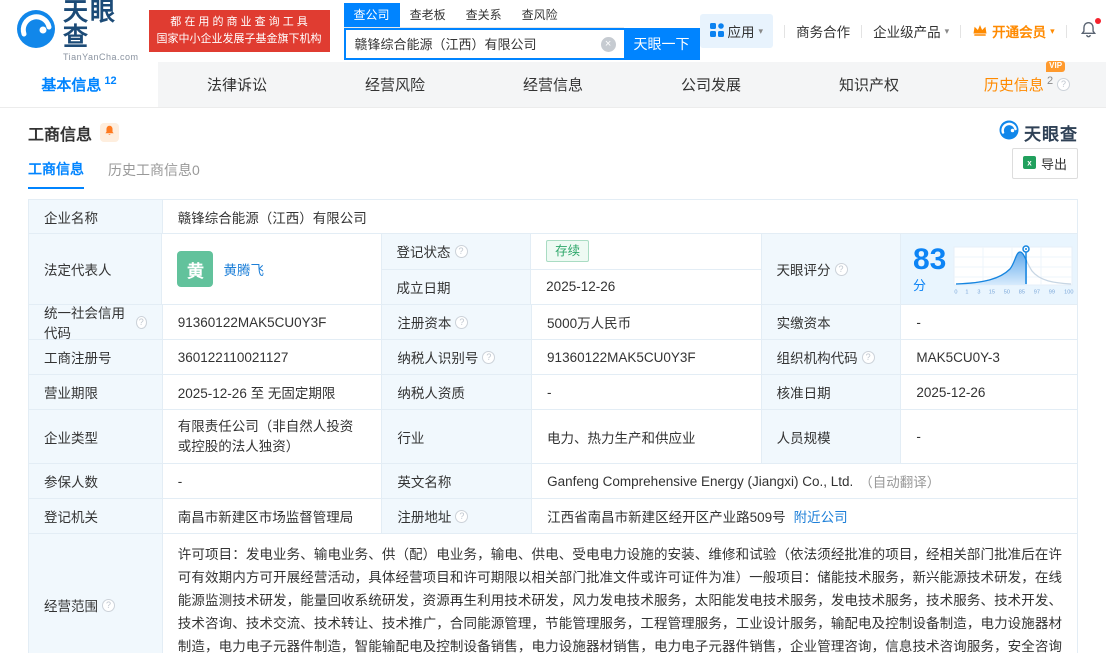  What do you see at coordinates (239, 39) in the screenshot?
I see `slogan-line-2: 国家中小企业发展子基金旗下机构` at bounding box center [239, 39].